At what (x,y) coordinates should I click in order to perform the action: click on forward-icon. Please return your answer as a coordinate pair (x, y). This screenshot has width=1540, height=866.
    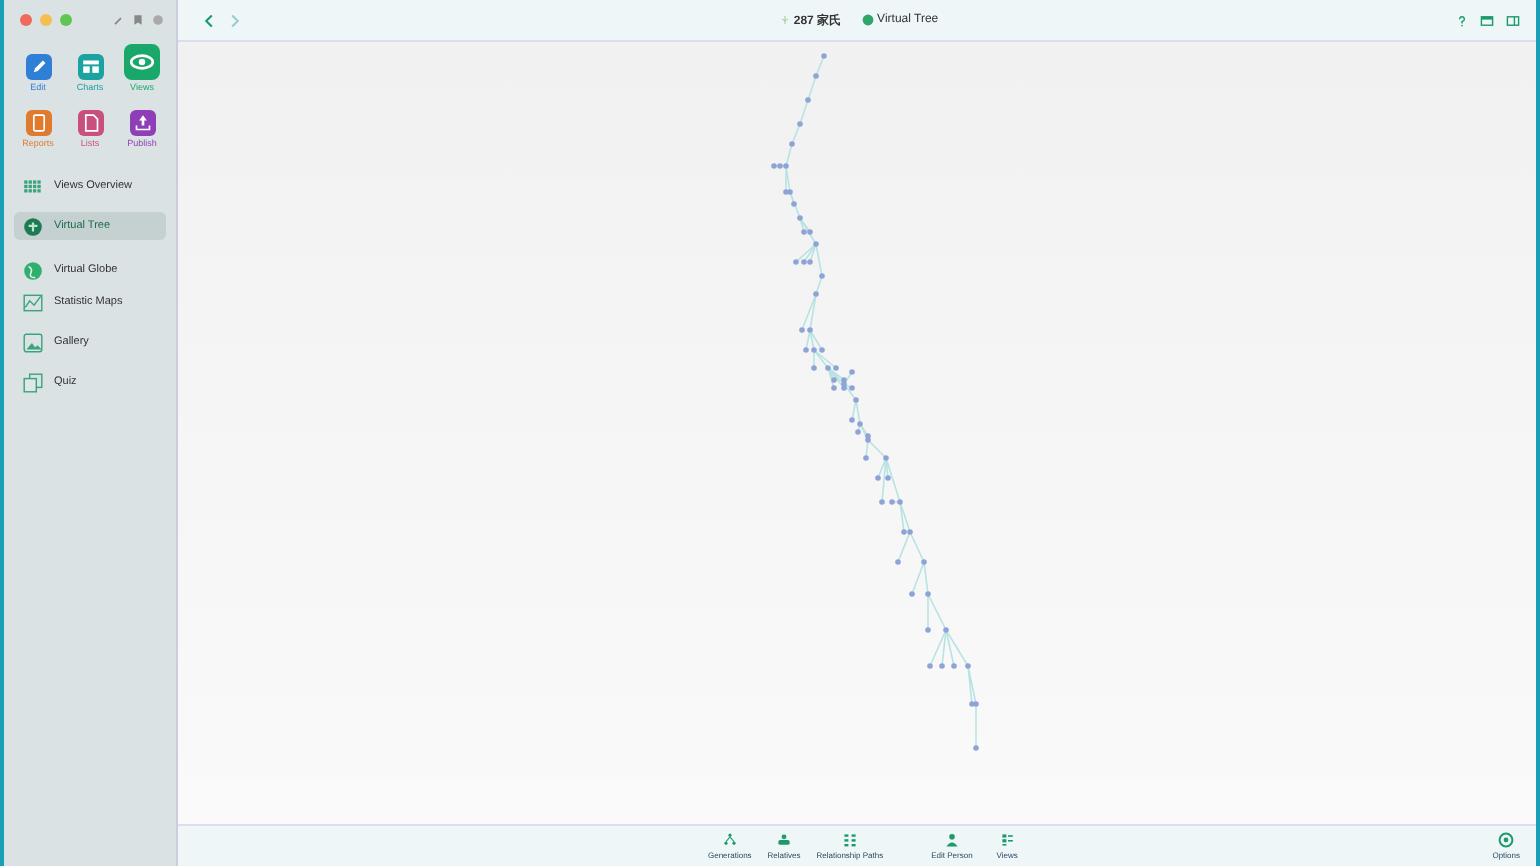
    Looking at the image, I should click on (235, 20).